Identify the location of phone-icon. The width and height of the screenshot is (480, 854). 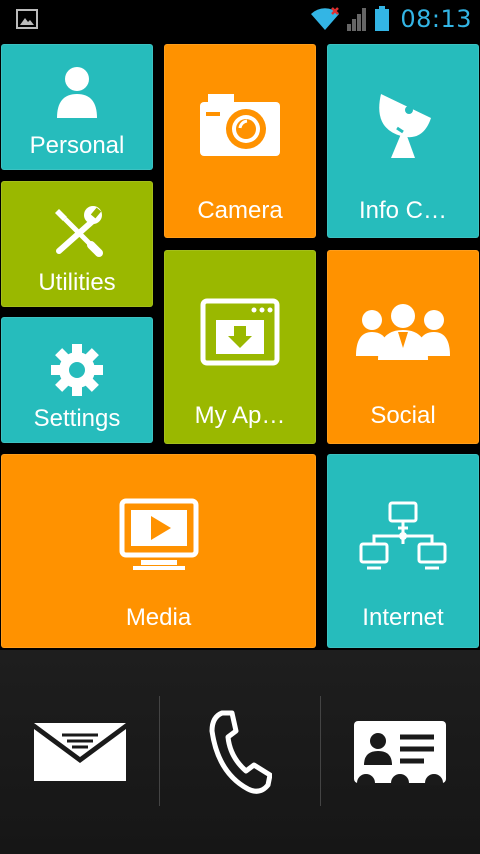
(240, 752).